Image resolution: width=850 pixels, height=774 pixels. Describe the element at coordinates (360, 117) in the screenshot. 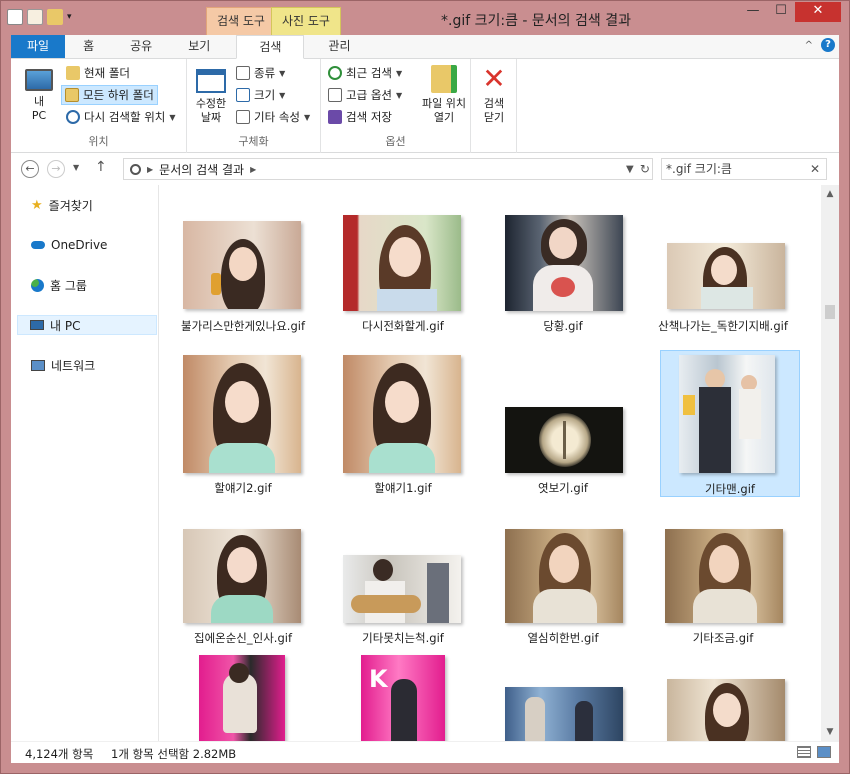

I see `save-search-button: 검색 저장` at that location.